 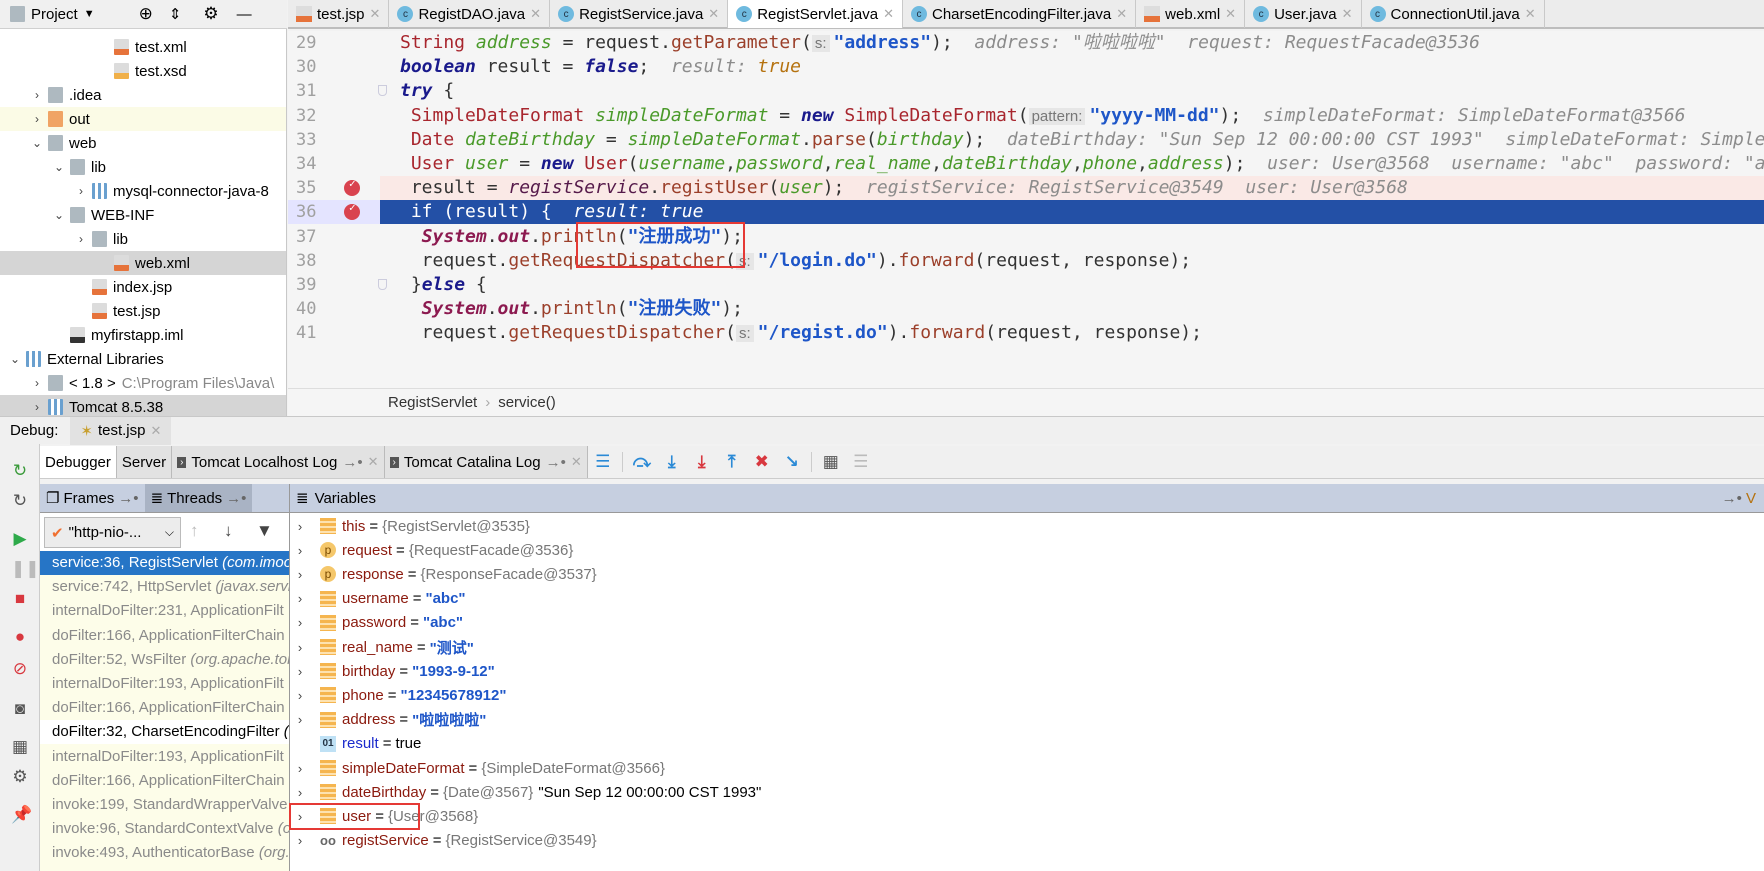 I want to click on frame-row: service:742, HttpServlet (javax.servle, so click(x=164, y=587).